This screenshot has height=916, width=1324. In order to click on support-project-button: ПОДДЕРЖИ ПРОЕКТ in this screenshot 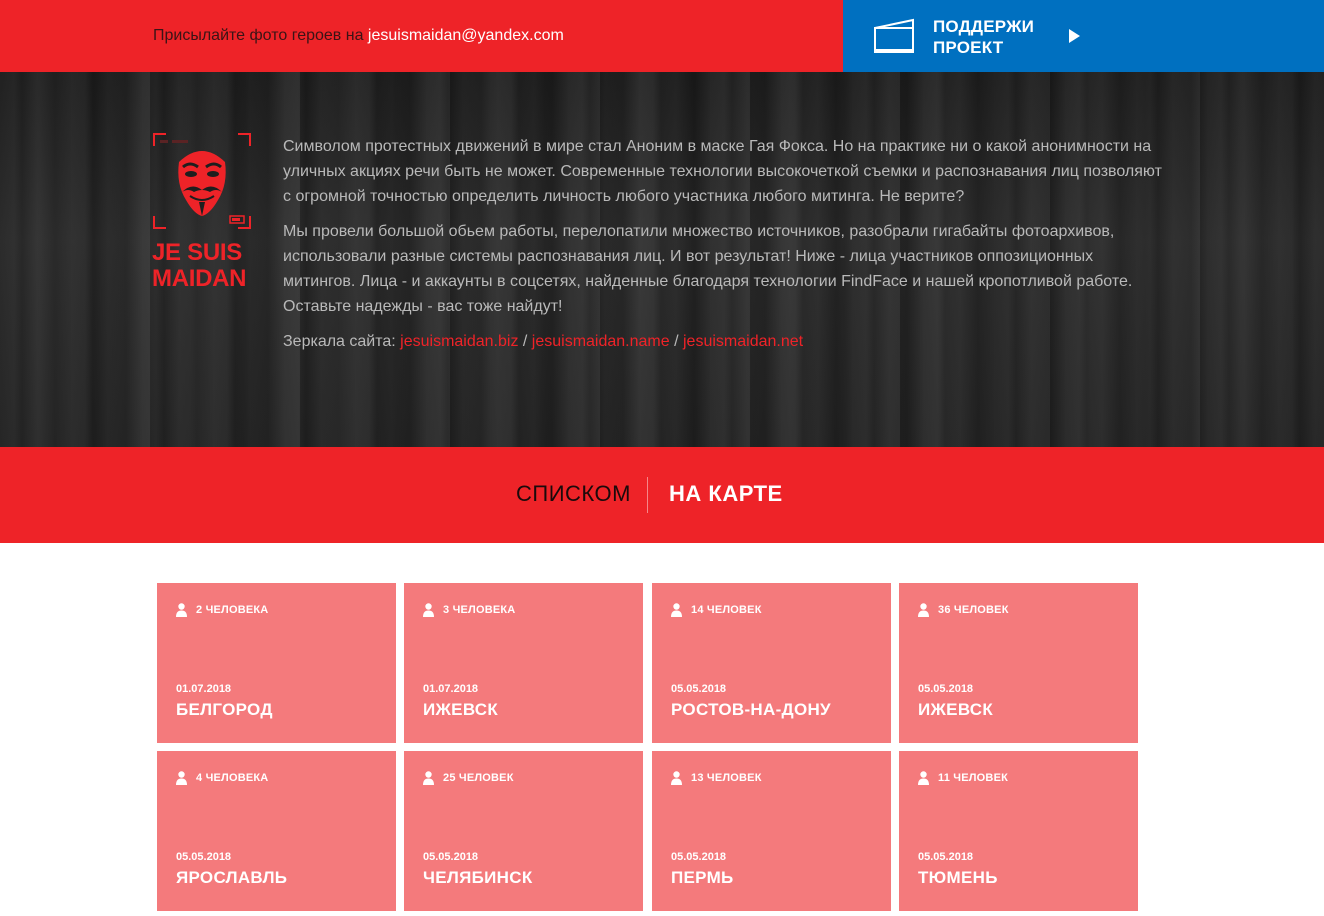, I will do `click(1083, 36)`.